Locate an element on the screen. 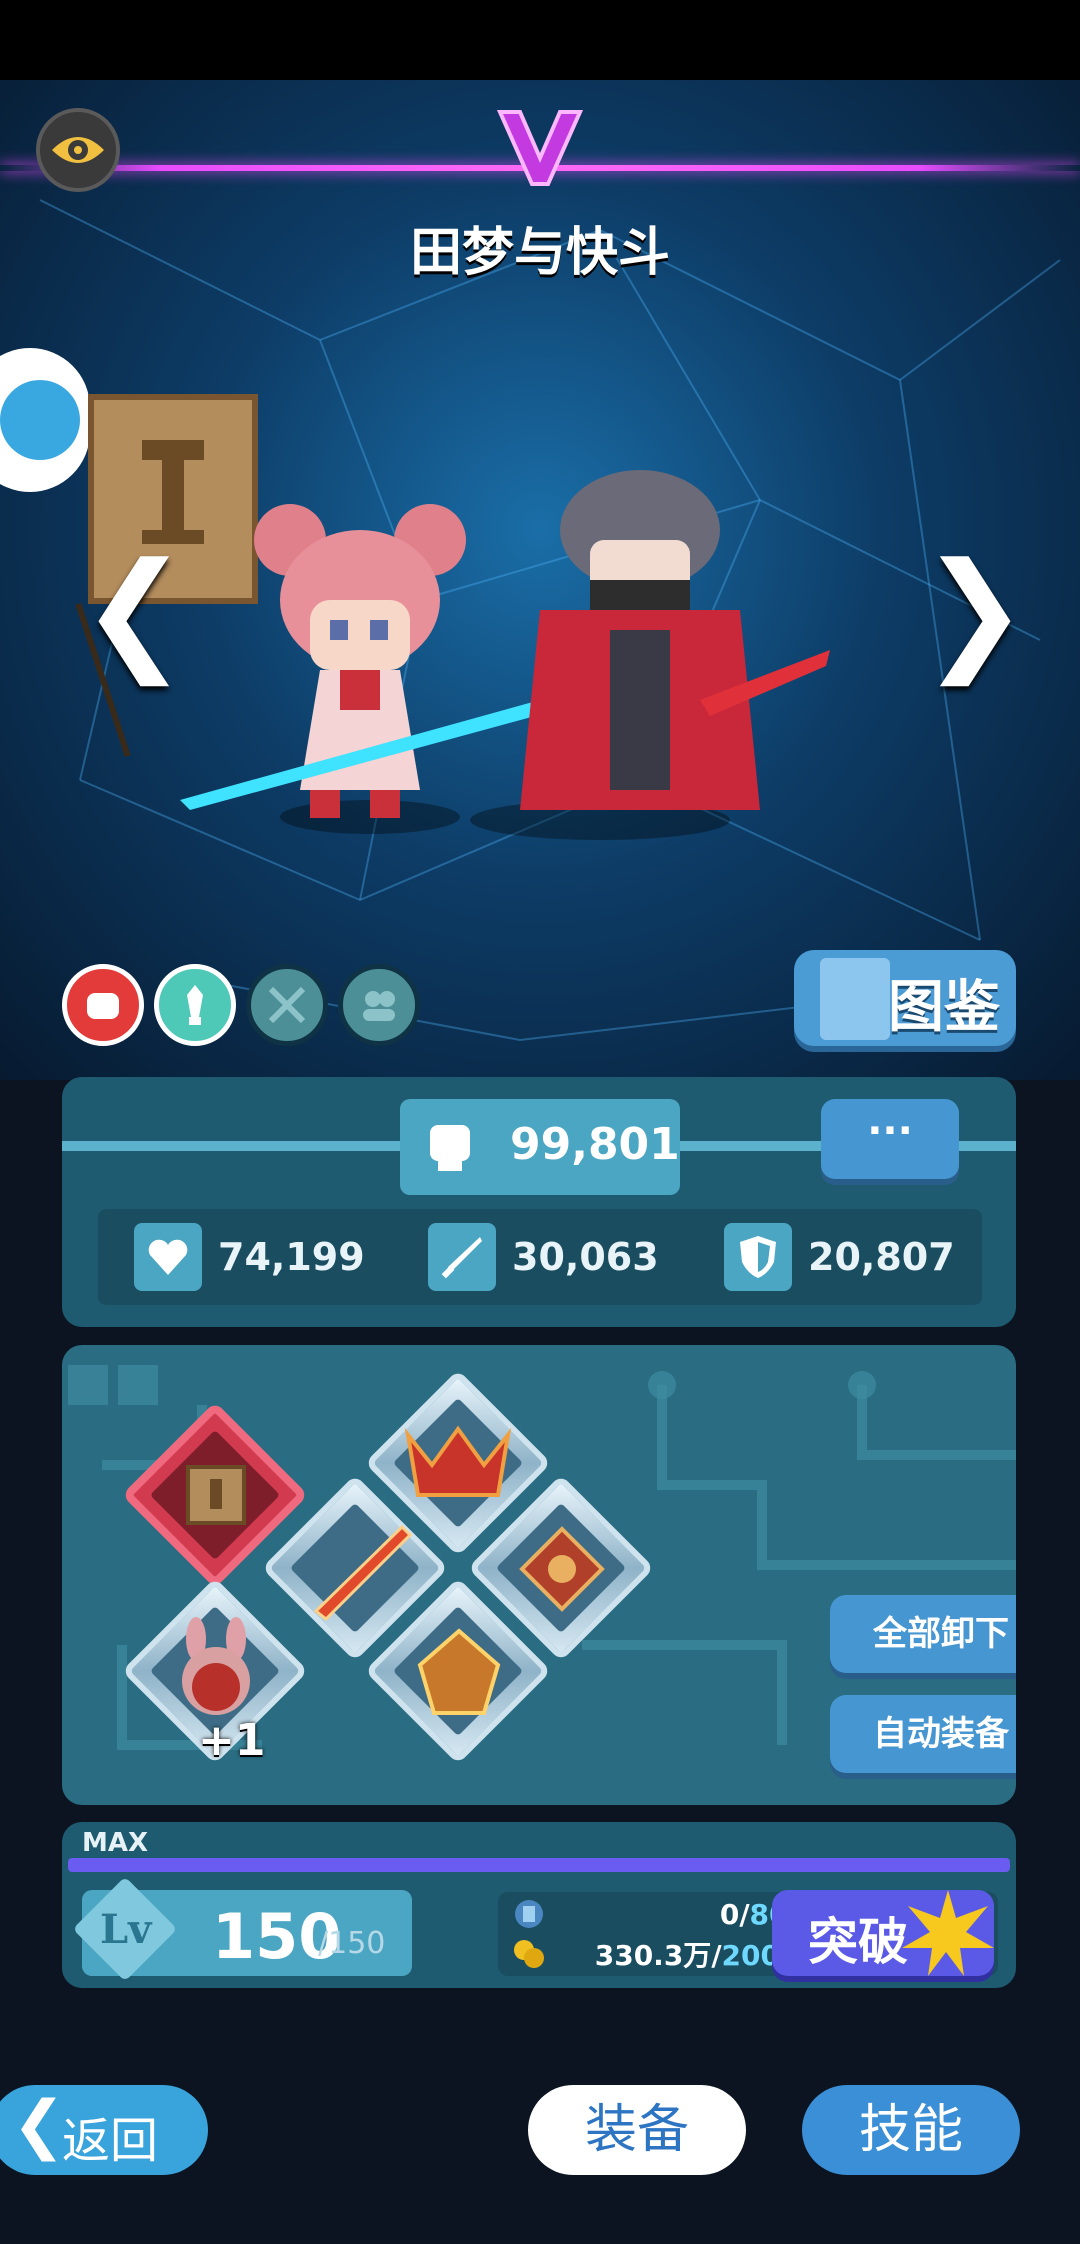 Image resolution: width=1080 pixels, height=2244 pixels. next-character-arrow: ❯ is located at coordinates (974, 610).